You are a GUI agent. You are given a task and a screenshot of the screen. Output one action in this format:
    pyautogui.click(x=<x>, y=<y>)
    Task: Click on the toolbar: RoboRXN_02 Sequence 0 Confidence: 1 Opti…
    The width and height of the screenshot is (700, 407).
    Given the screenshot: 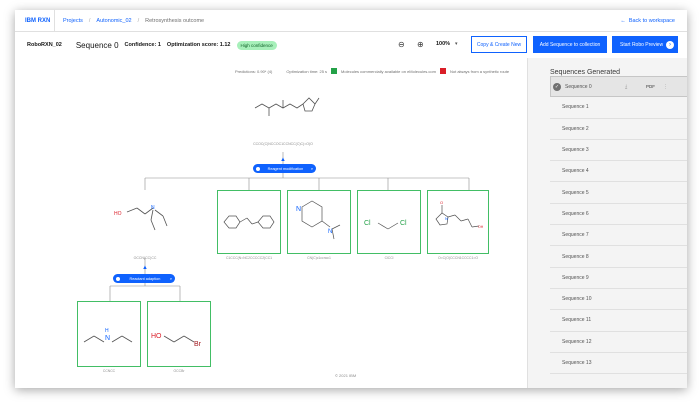 What is the action you would take?
    pyautogui.click(x=351, y=45)
    